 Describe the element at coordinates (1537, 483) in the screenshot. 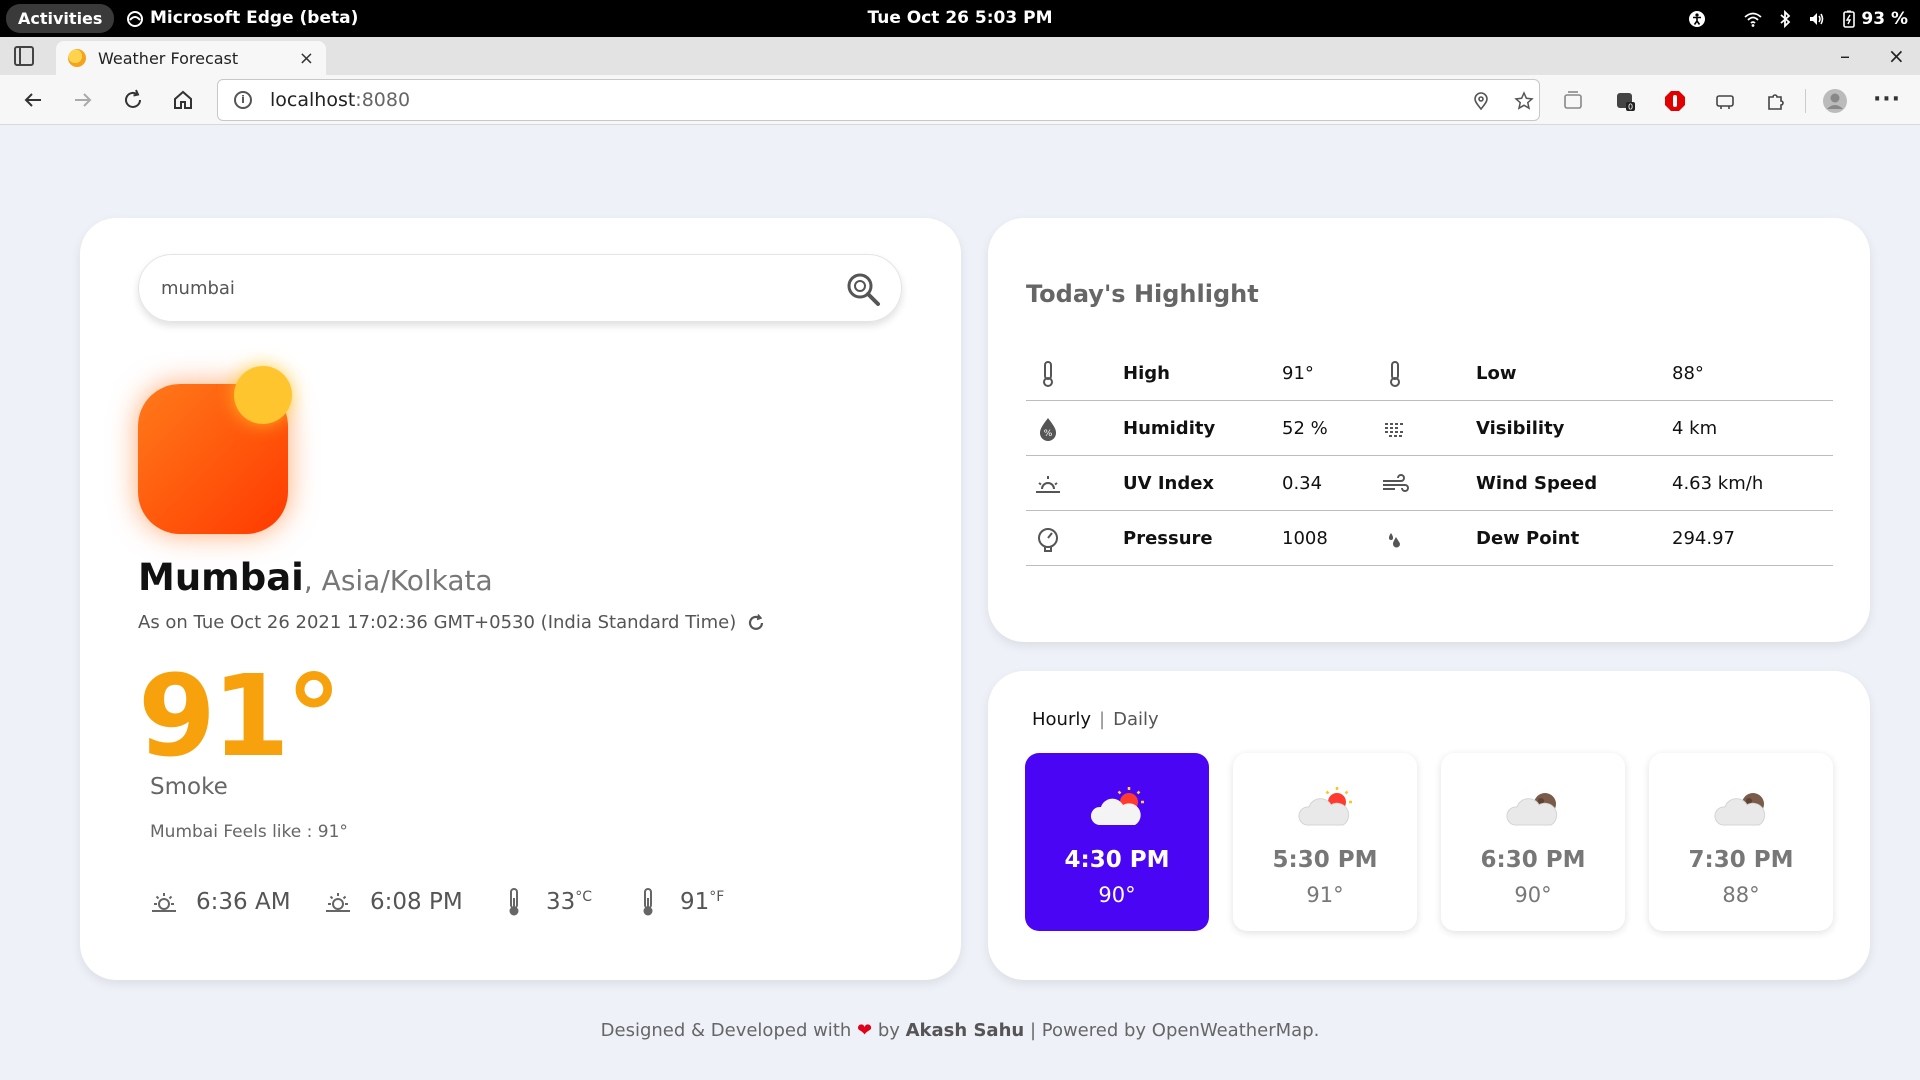

I see `wind-speed-label: Wind Speed` at that location.